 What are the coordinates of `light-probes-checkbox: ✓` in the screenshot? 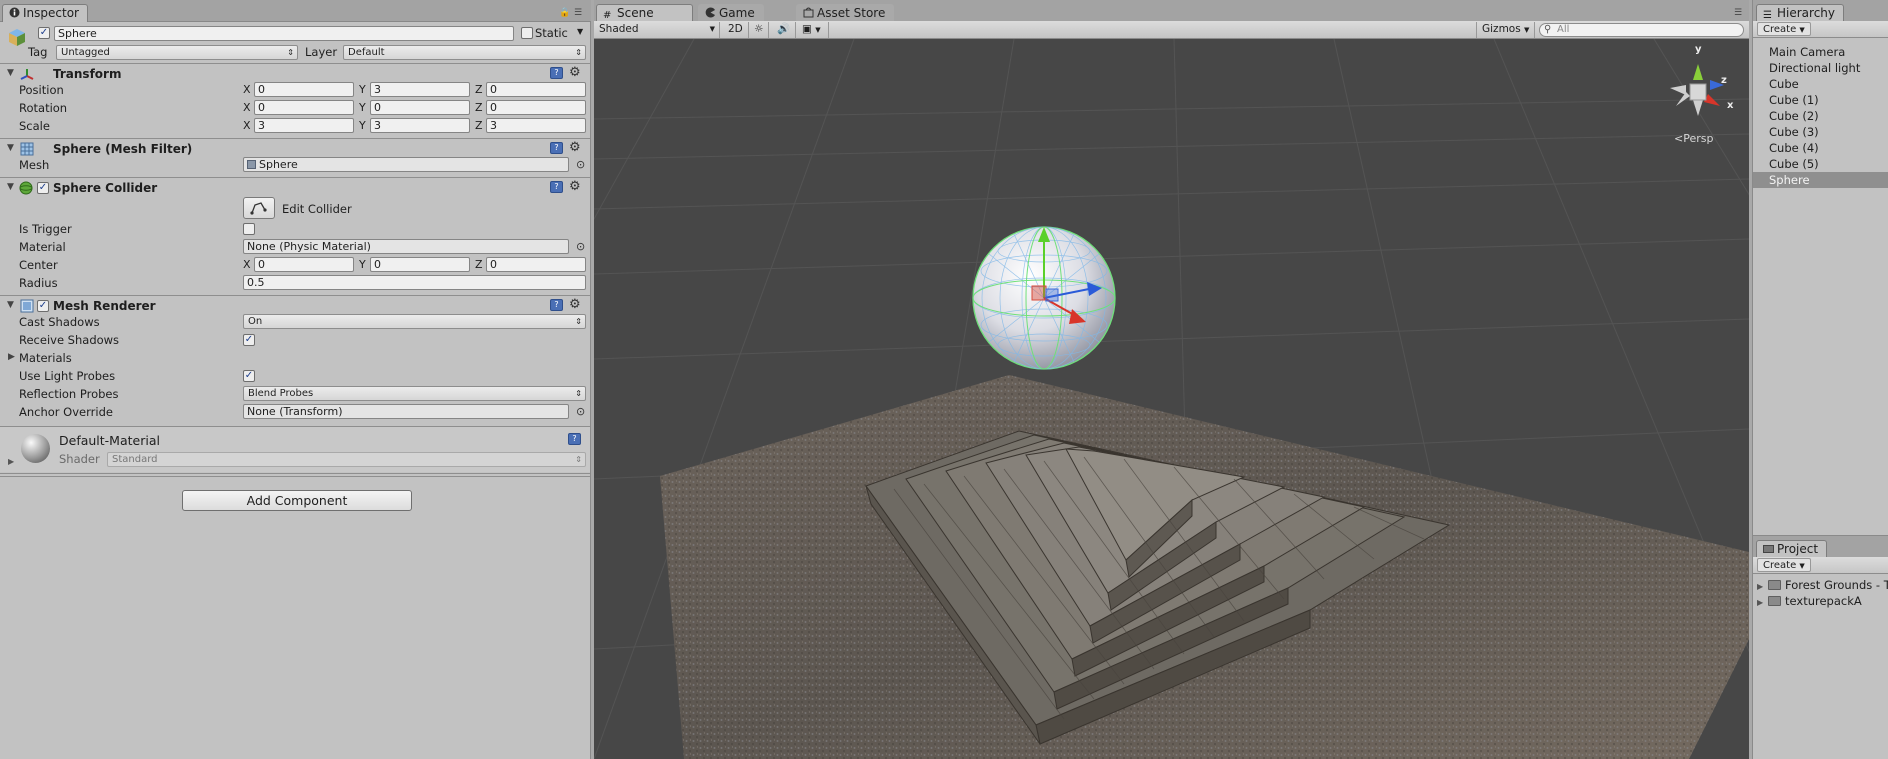 It's located at (249, 376).